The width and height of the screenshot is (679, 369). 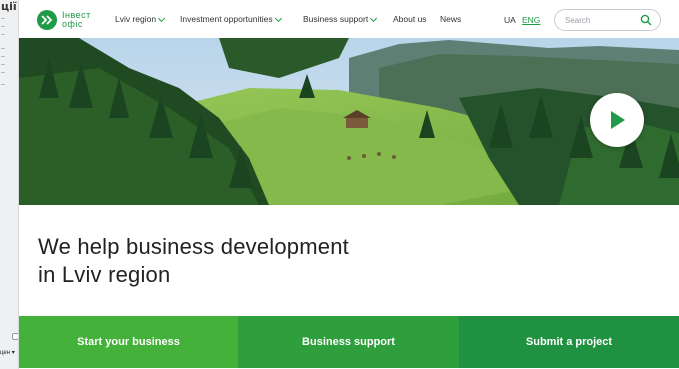 I want to click on search-icon, so click(x=646, y=20).